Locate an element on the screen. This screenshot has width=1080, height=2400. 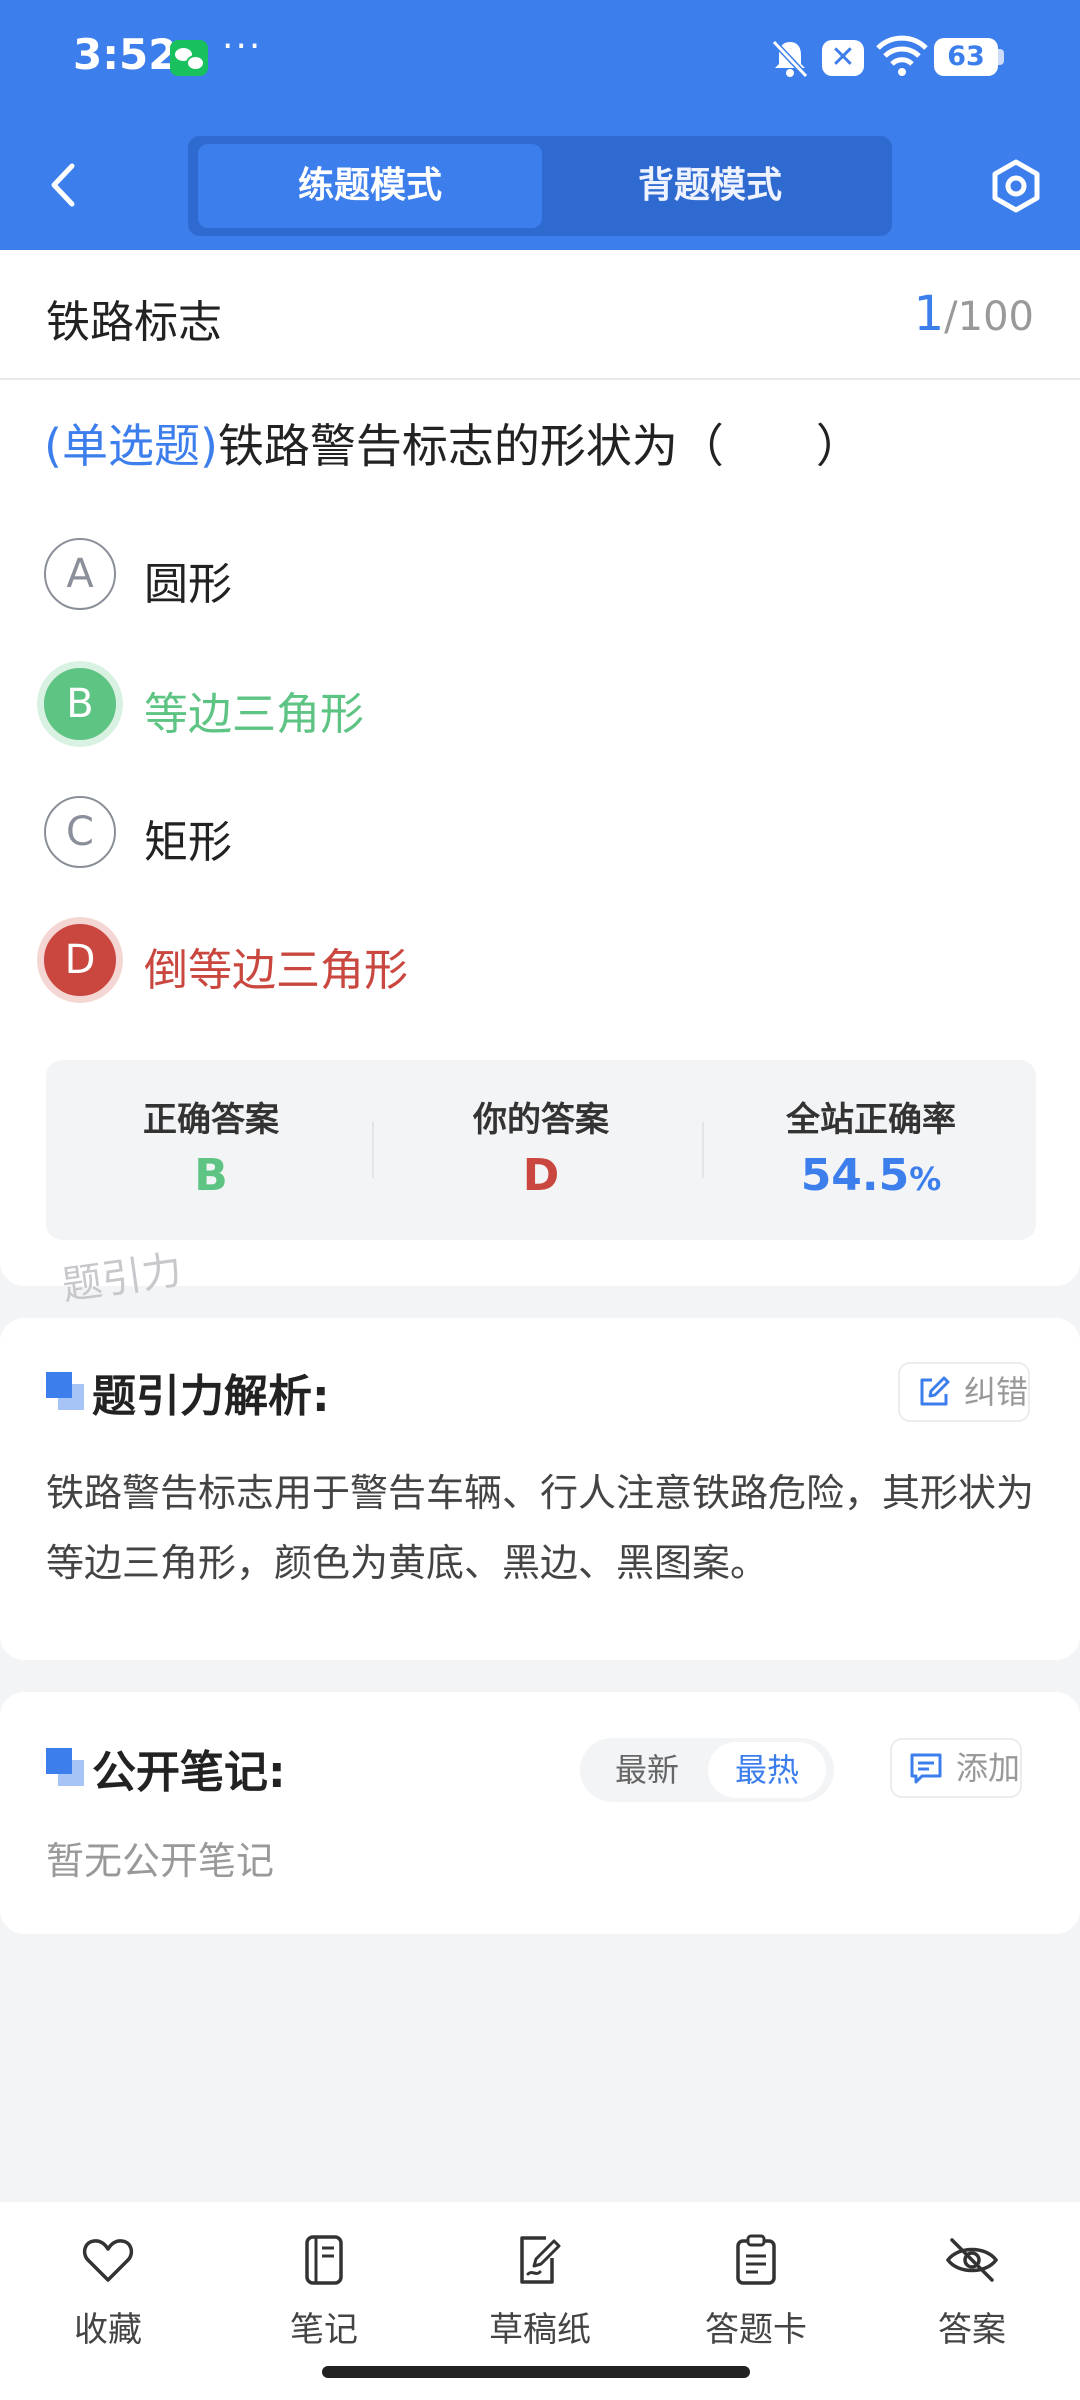
option-text: 圆形 is located at coordinates (188, 584).